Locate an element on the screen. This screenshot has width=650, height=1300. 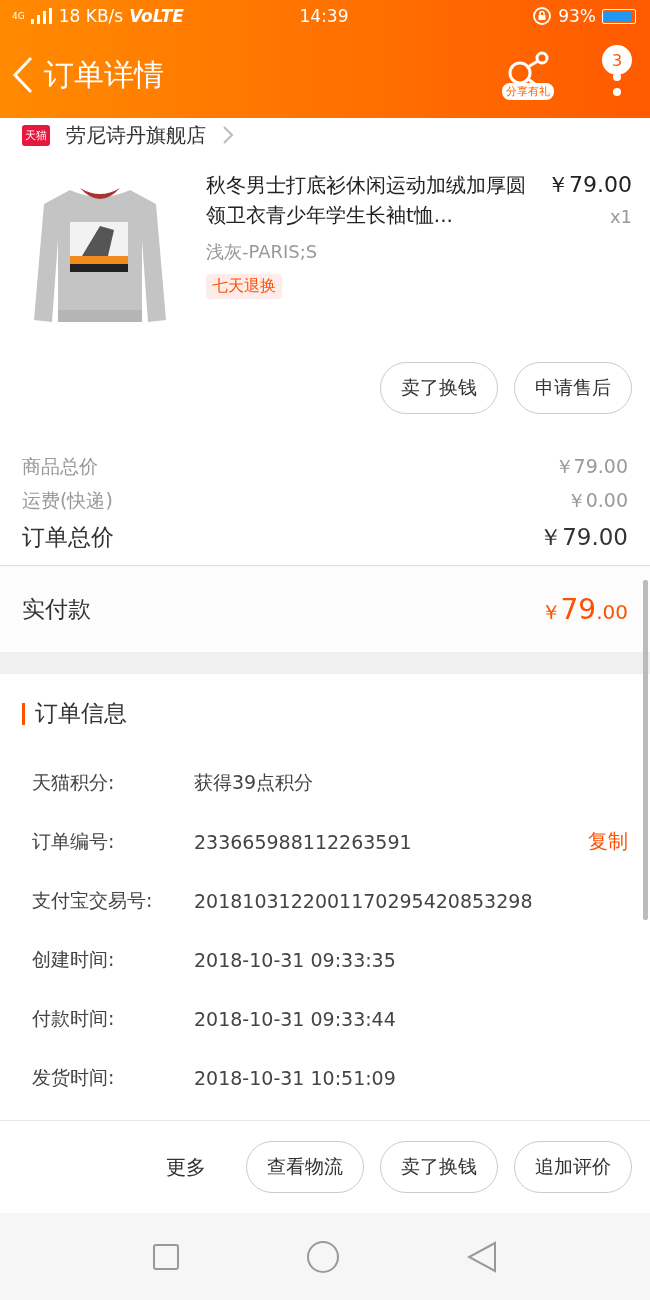
info-value: 2018-10-31 09:33:35 is located at coordinates (295, 959).